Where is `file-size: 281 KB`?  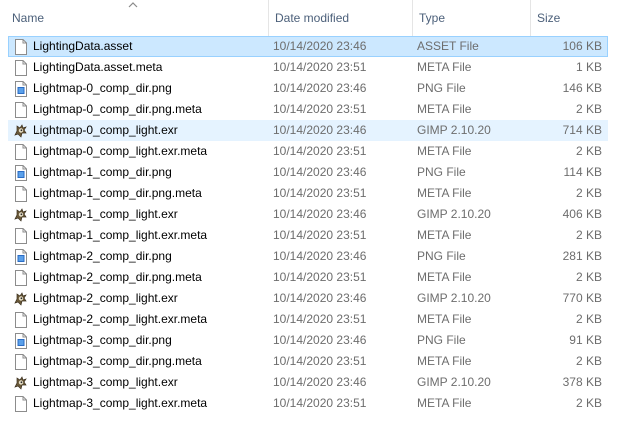
file-size: 281 KB is located at coordinates (582, 256).